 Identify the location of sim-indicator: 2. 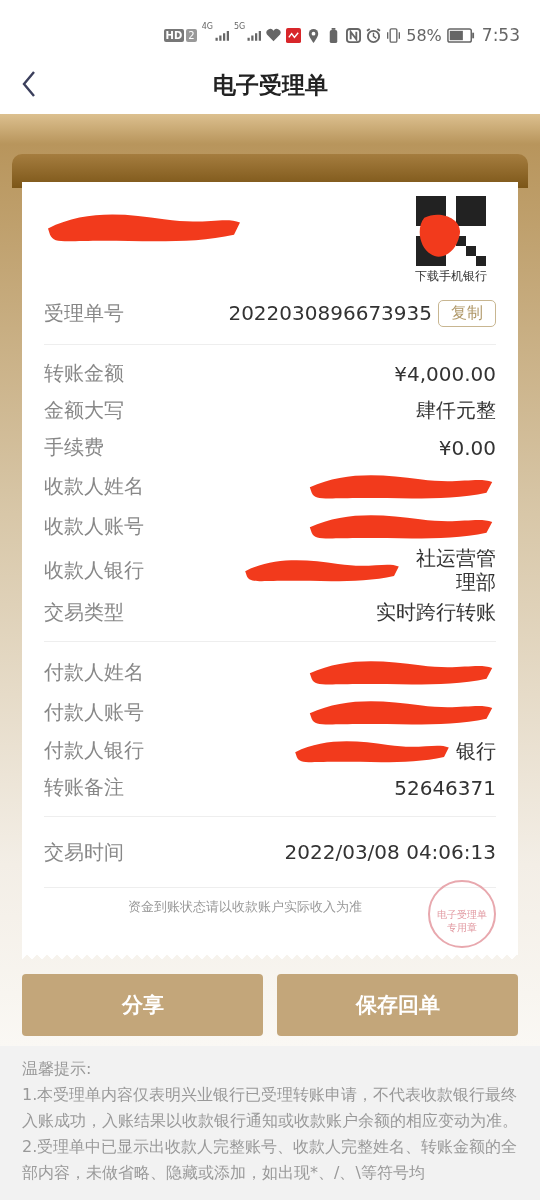
(191, 35).